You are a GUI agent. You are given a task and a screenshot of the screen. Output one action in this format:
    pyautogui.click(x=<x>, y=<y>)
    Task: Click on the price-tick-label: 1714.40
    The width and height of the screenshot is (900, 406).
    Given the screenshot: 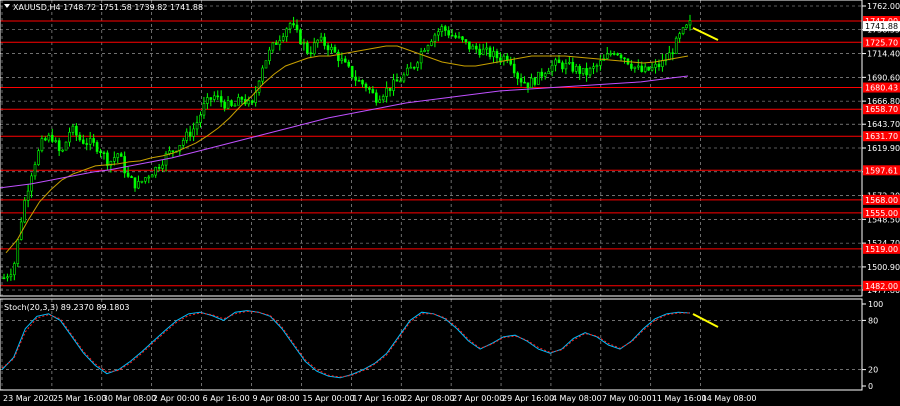 What is the action you would take?
    pyautogui.click(x=883, y=54)
    